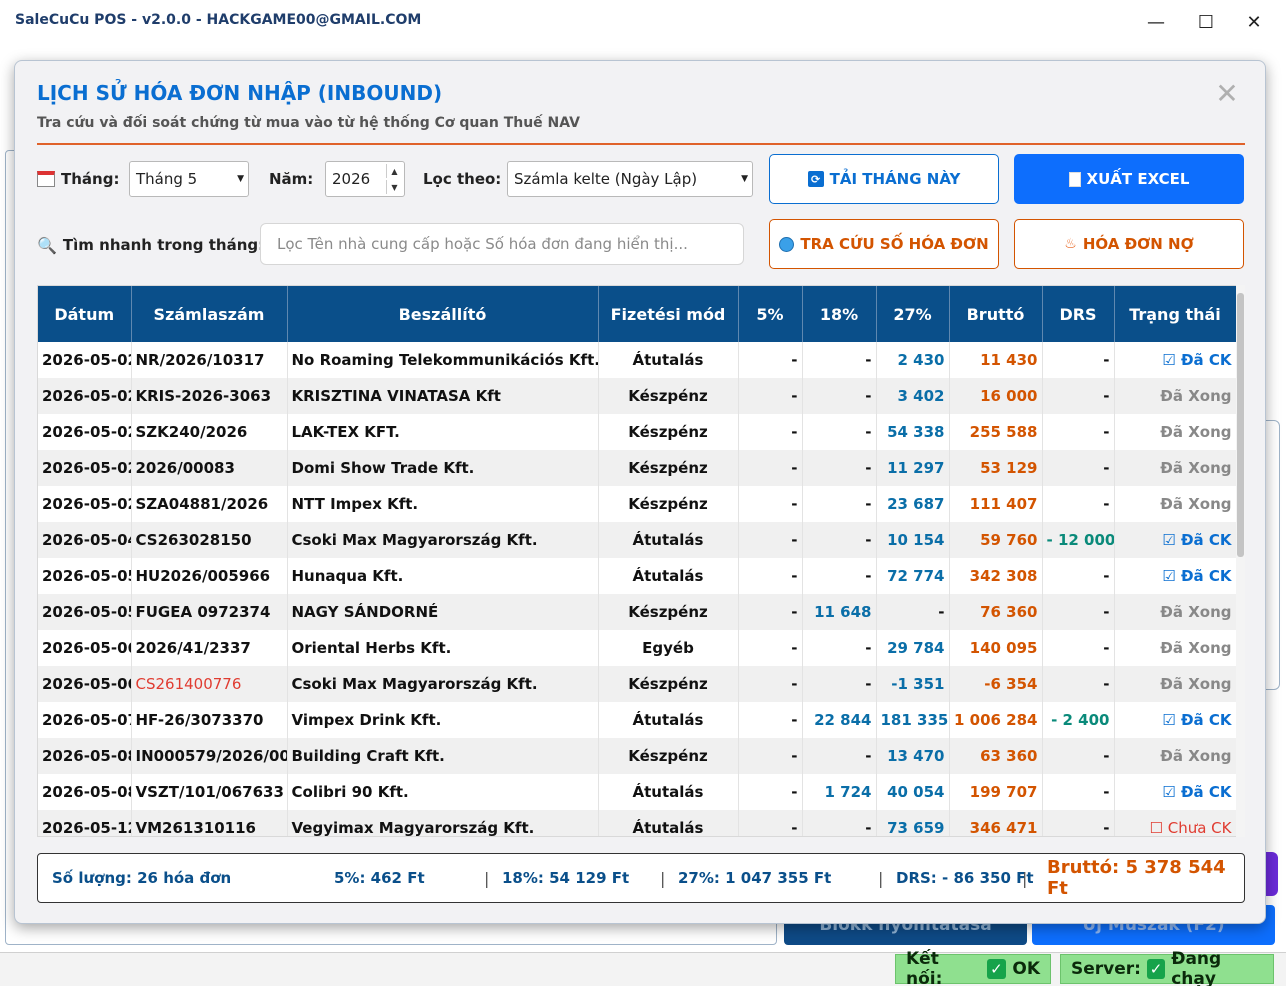  What do you see at coordinates (394, 187) in the screenshot?
I see `chevron-down-icon: ▼` at bounding box center [394, 187].